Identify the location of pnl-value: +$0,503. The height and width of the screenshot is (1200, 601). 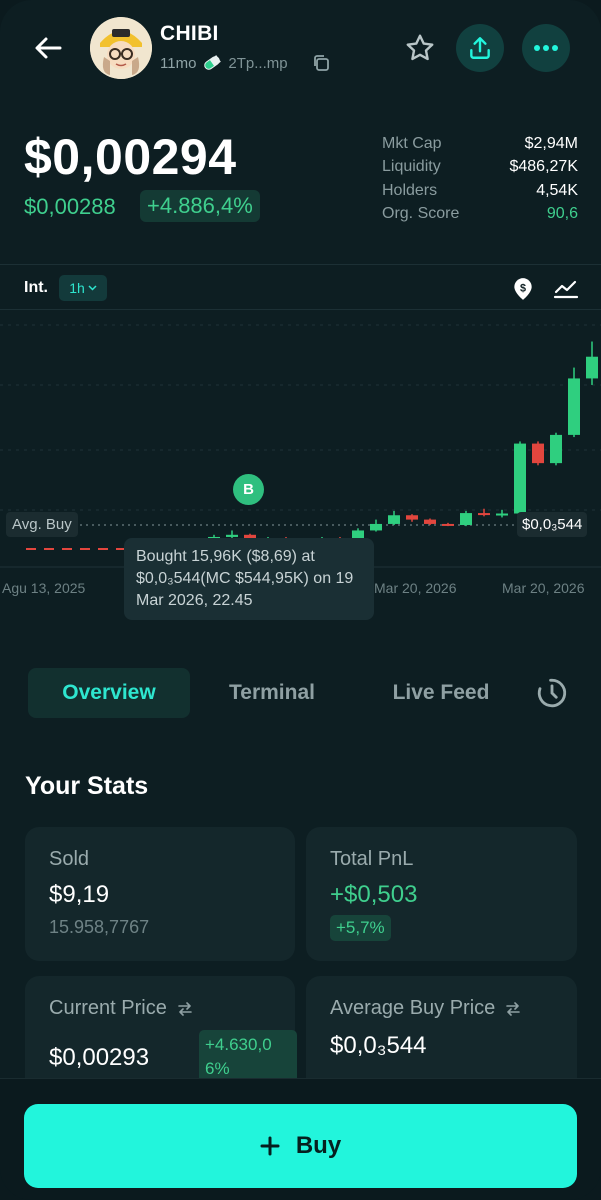
(374, 894).